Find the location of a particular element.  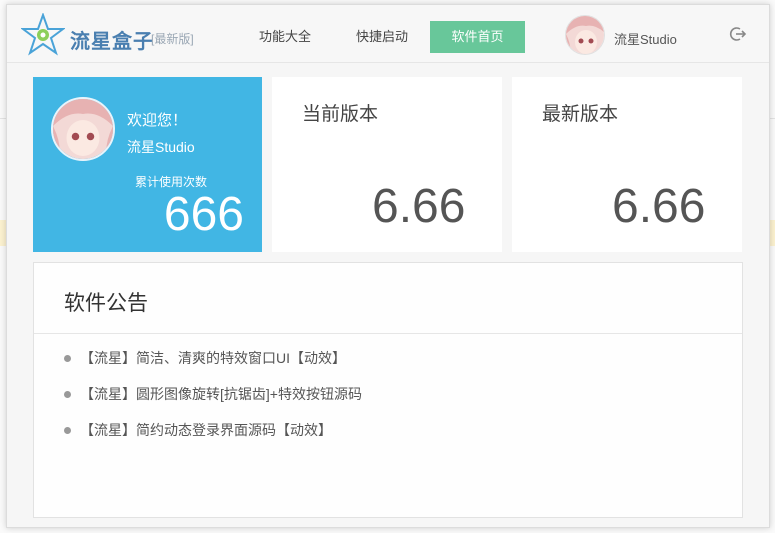

header-avatar is located at coordinates (585, 35).